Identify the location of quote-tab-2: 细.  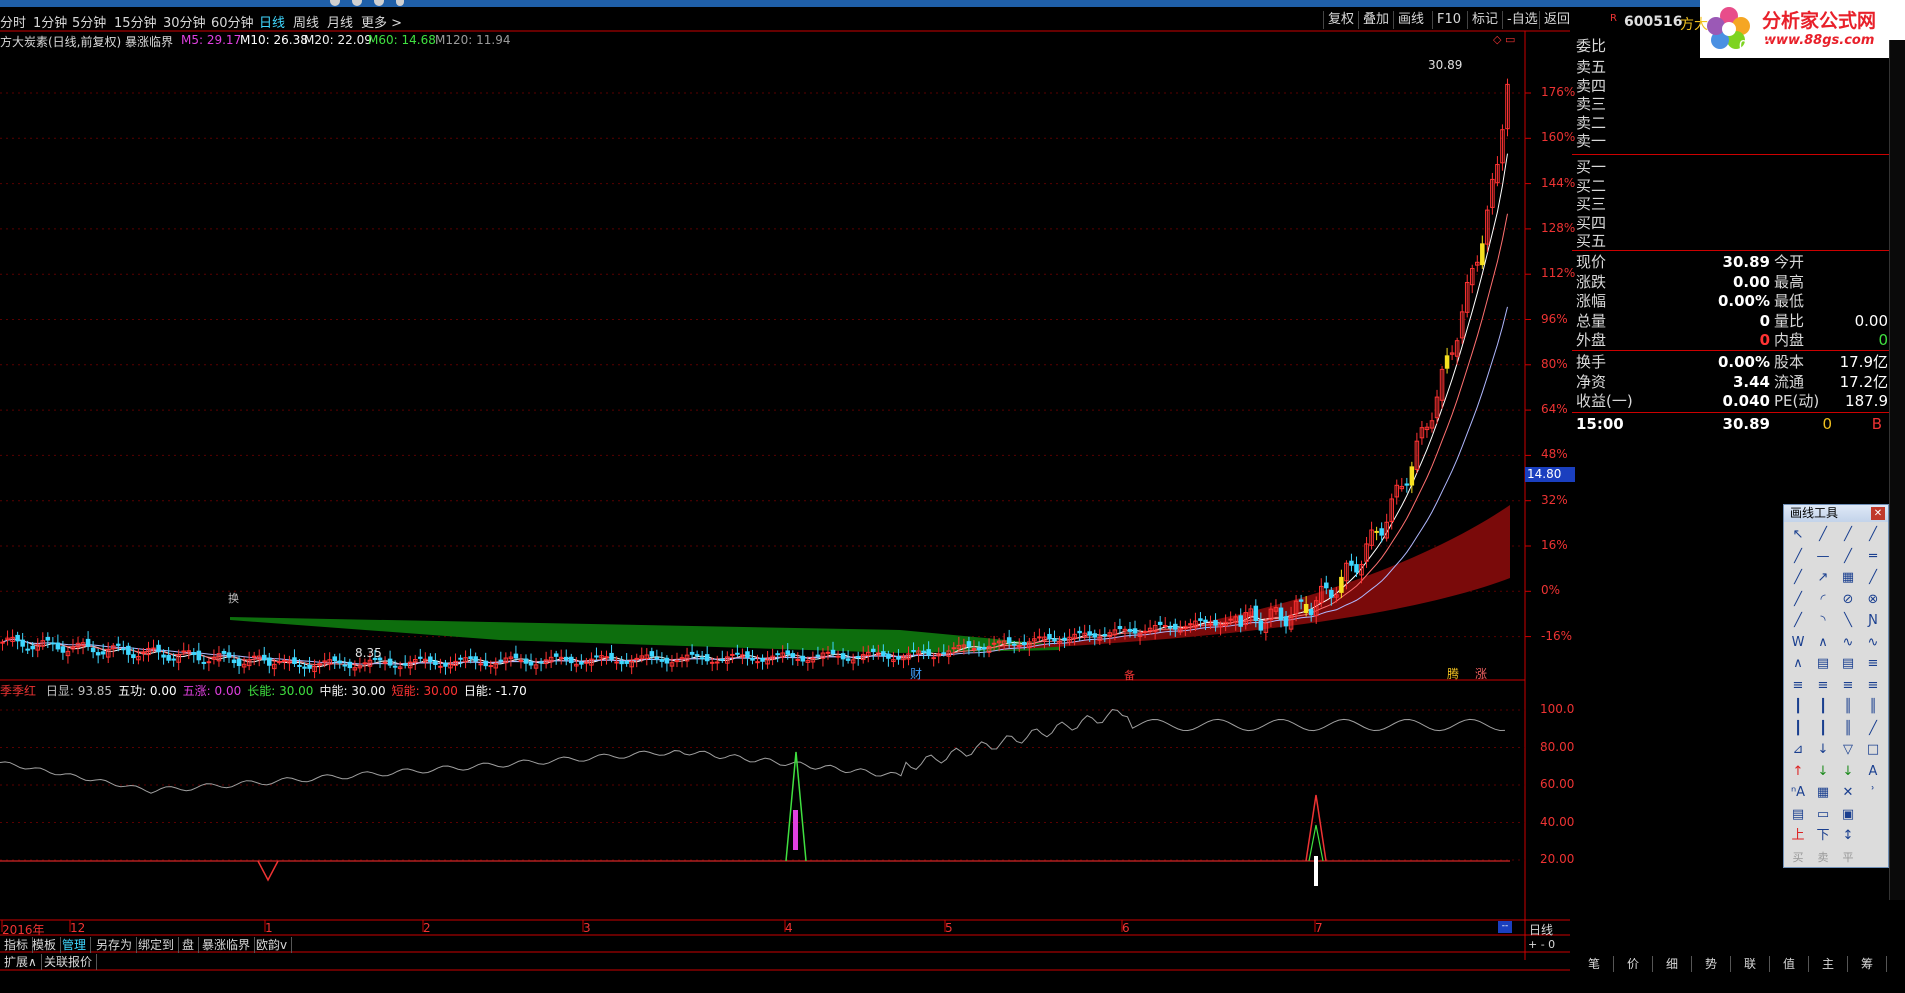
(1672, 964).